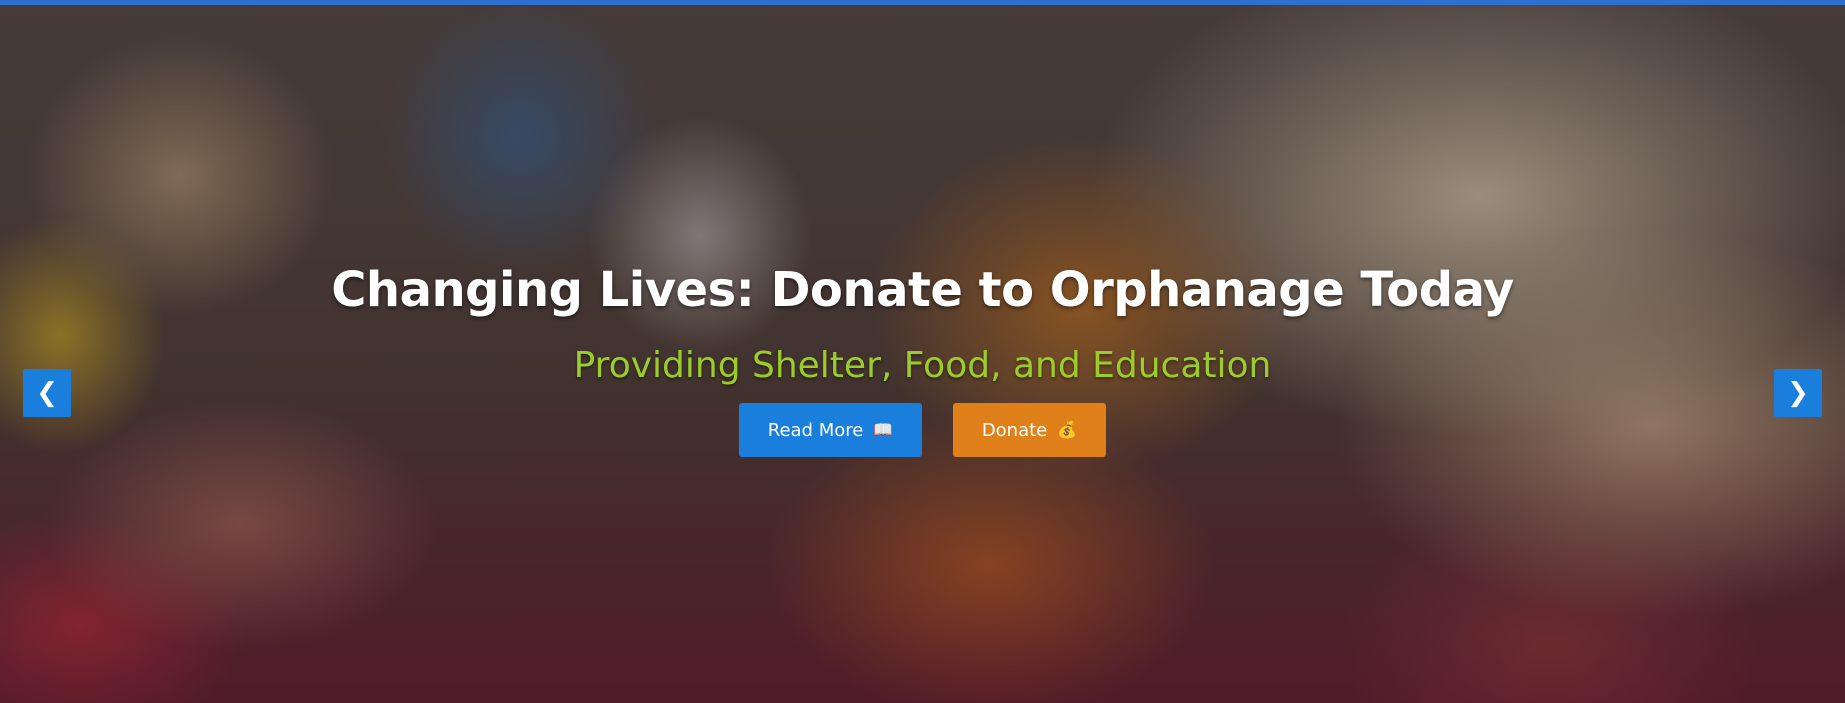 This screenshot has height=703, width=1845. I want to click on hero-subtitle: Providing Shelter, Food, and Education, so click(922, 365).